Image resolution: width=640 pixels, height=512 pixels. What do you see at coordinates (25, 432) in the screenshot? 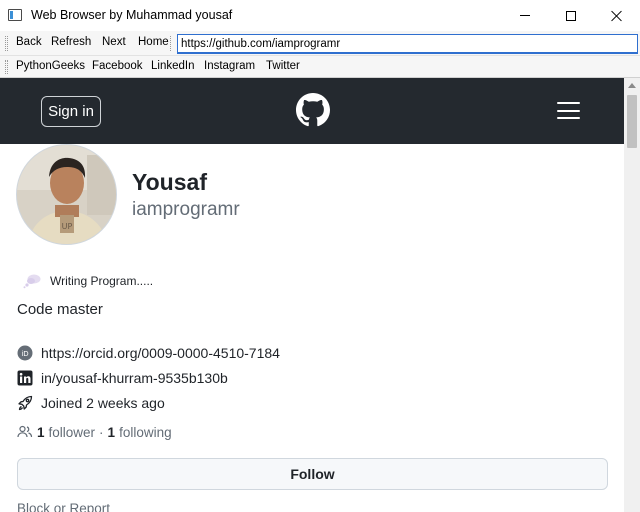
I see `people-icon` at bounding box center [25, 432].